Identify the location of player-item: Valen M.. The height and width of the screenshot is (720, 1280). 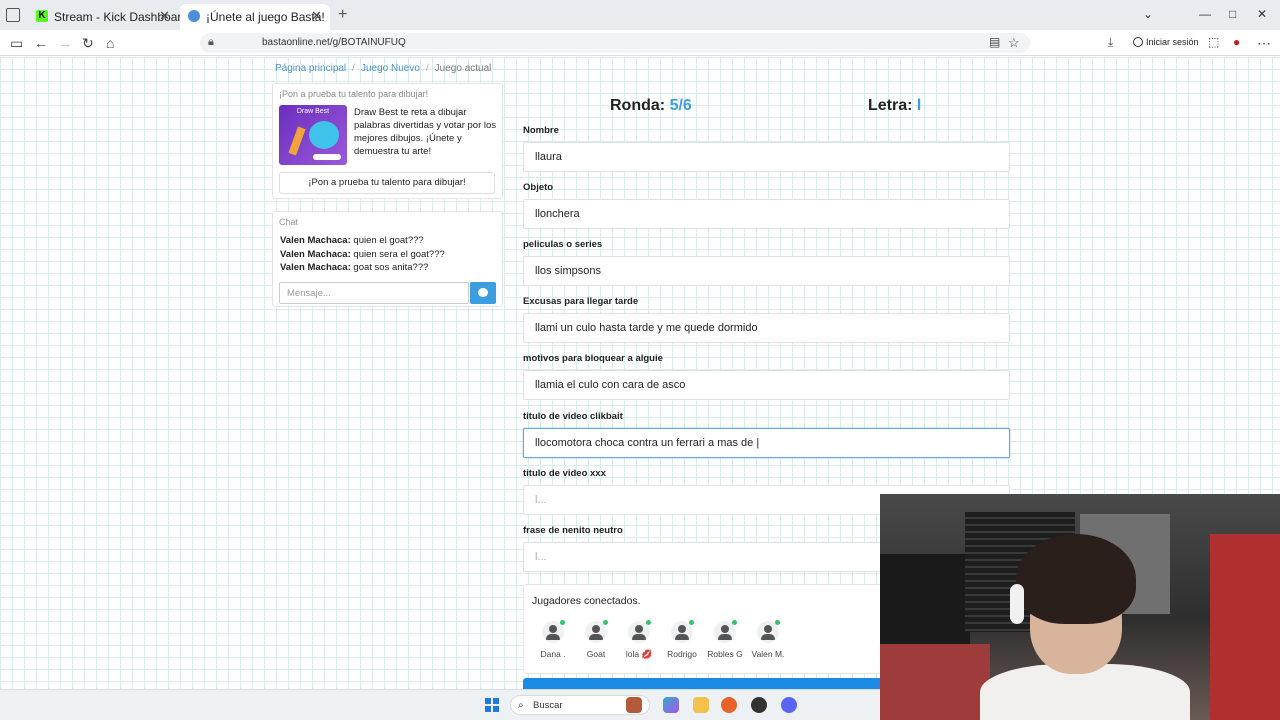
(768, 639).